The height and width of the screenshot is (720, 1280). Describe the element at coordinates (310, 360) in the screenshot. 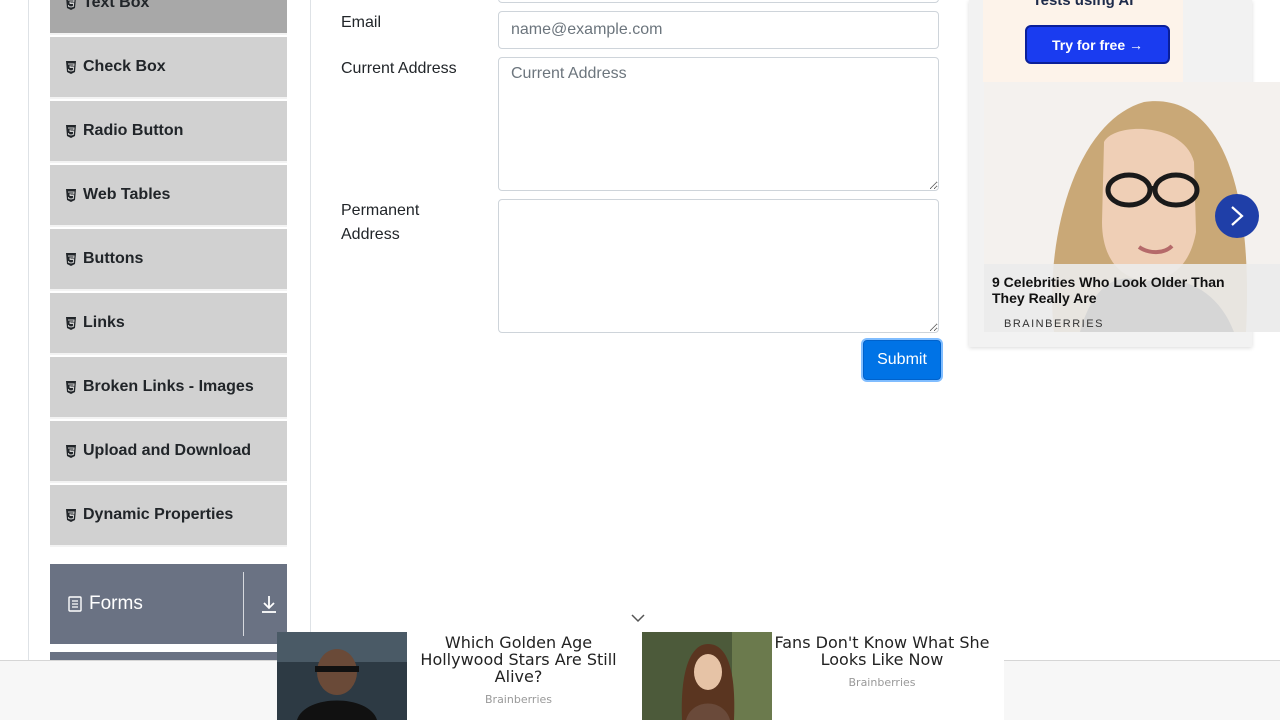

I see `sidebar-right-border` at that location.